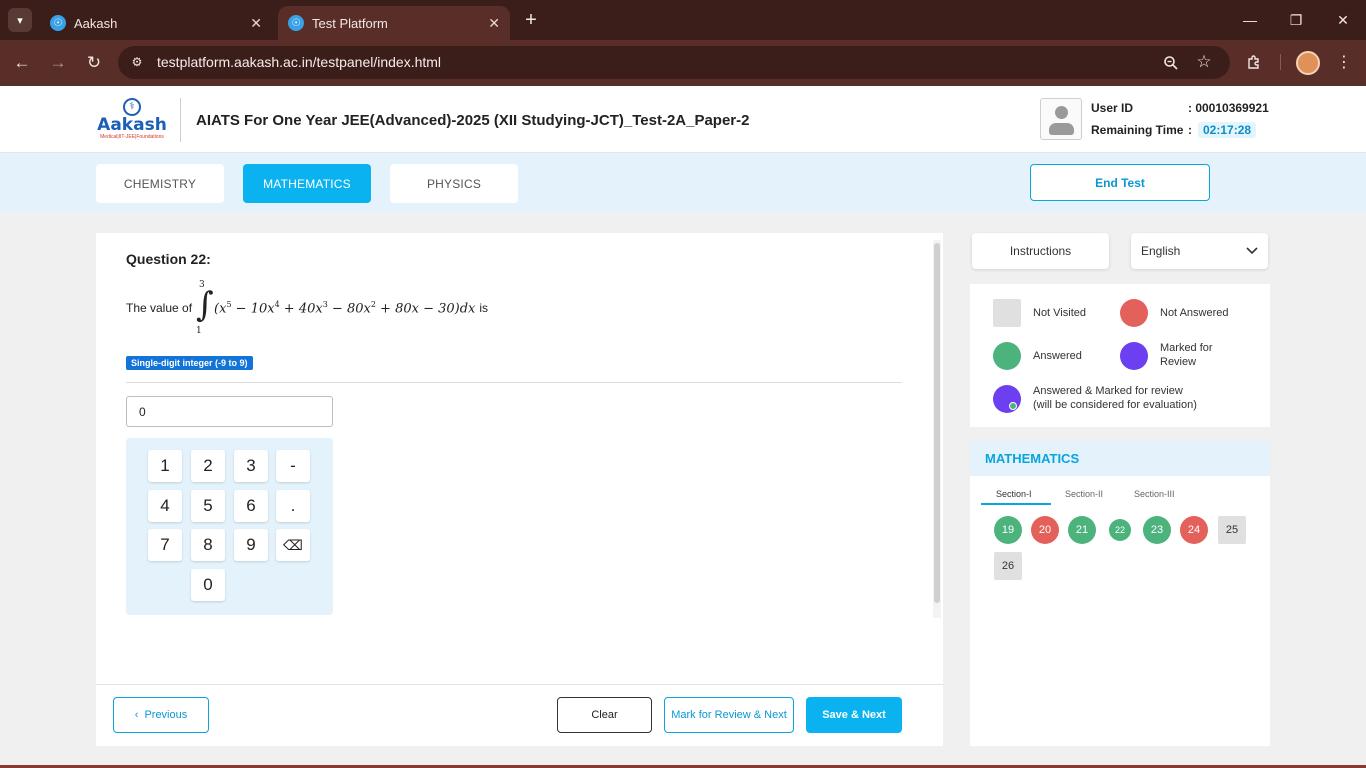 This screenshot has width=1366, height=768. What do you see at coordinates (251, 466) in the screenshot?
I see `key-3: 3` at bounding box center [251, 466].